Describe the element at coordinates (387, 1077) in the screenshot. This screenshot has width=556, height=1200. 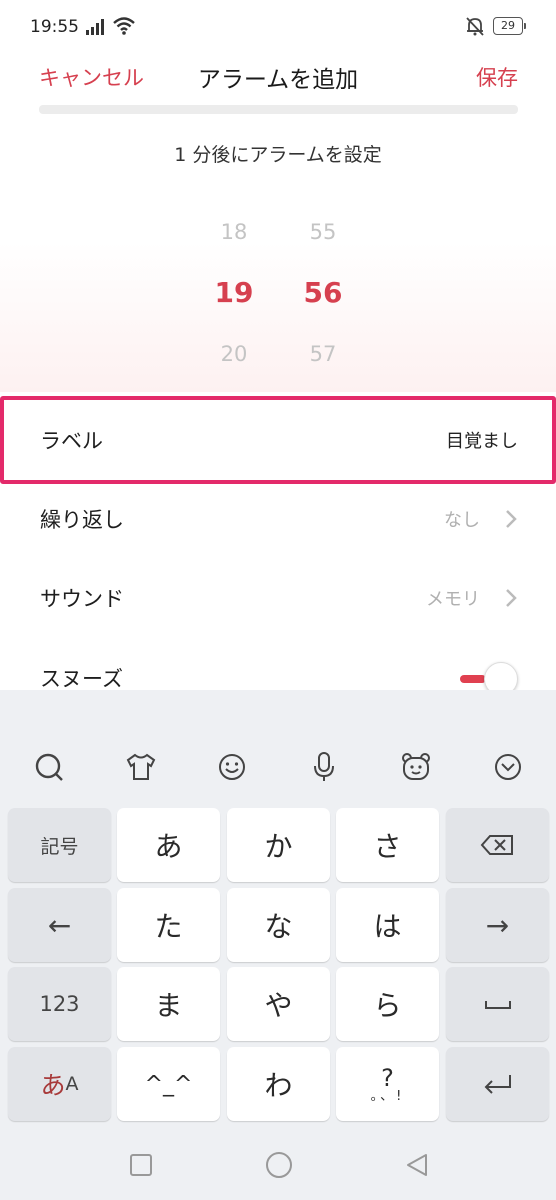
I see `punct-question: ?` at that location.